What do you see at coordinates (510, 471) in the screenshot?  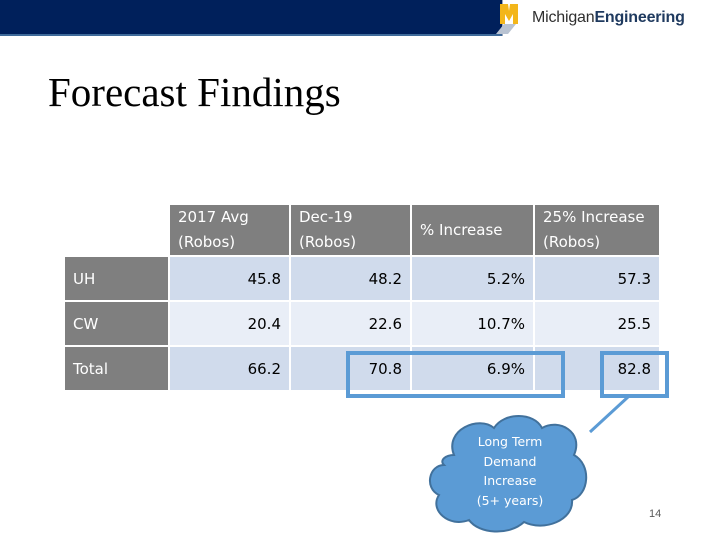 I see `callout-text: Long Term Demand Increase (5+ years)` at bounding box center [510, 471].